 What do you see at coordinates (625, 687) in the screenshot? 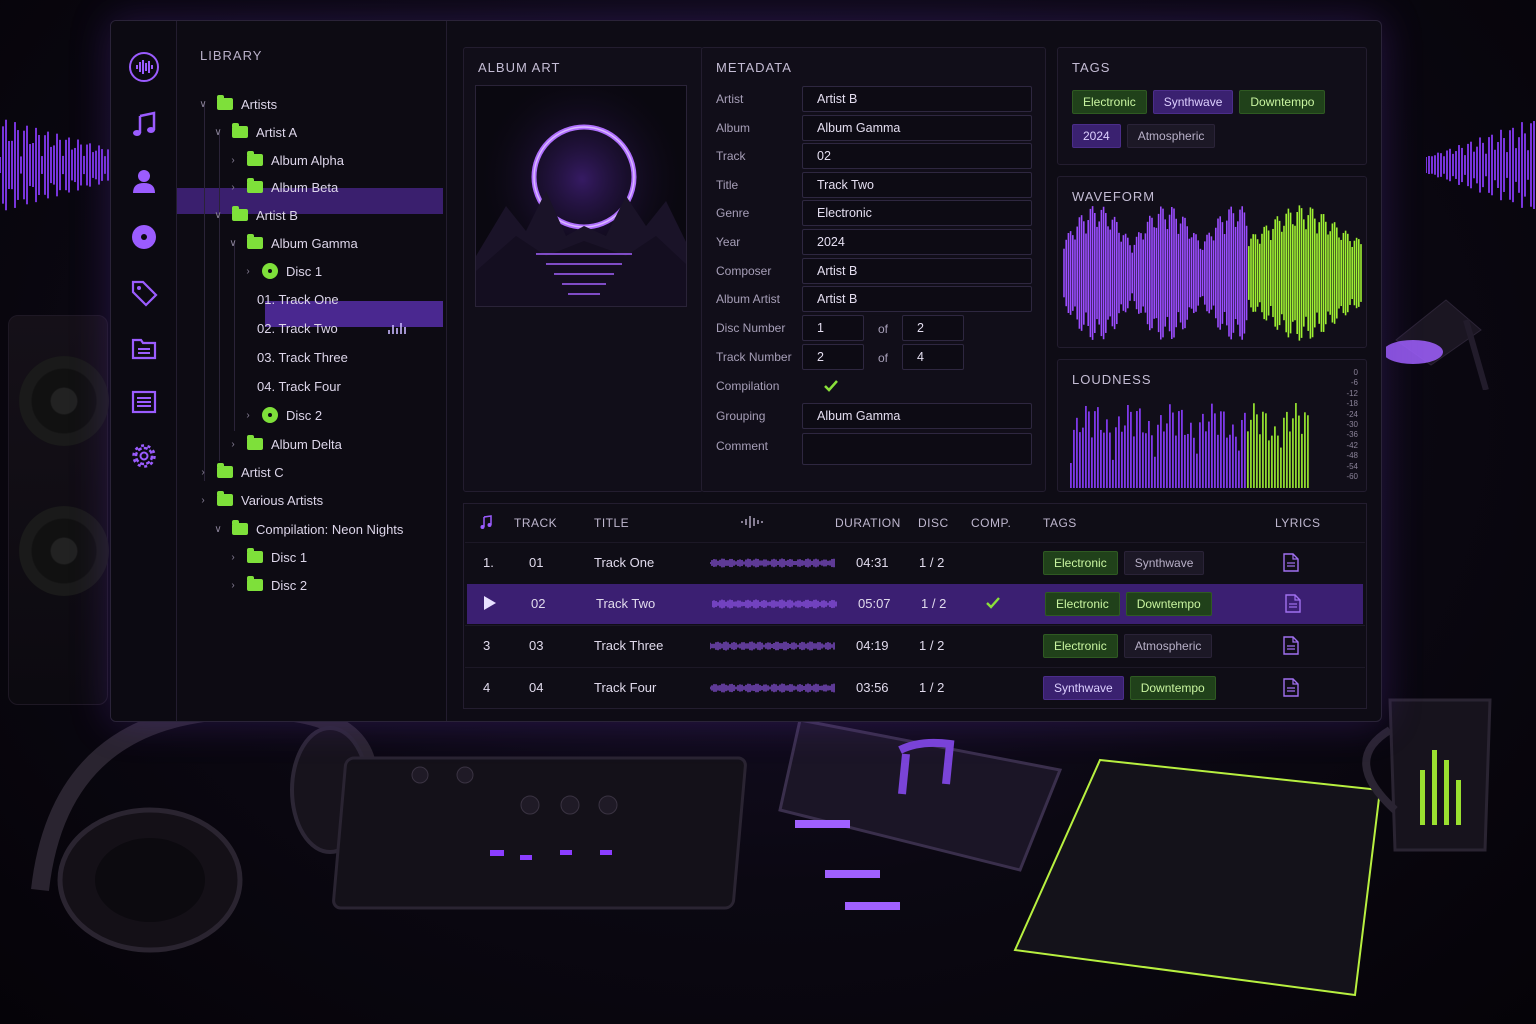
I see `cell-title: Track Four` at bounding box center [625, 687].